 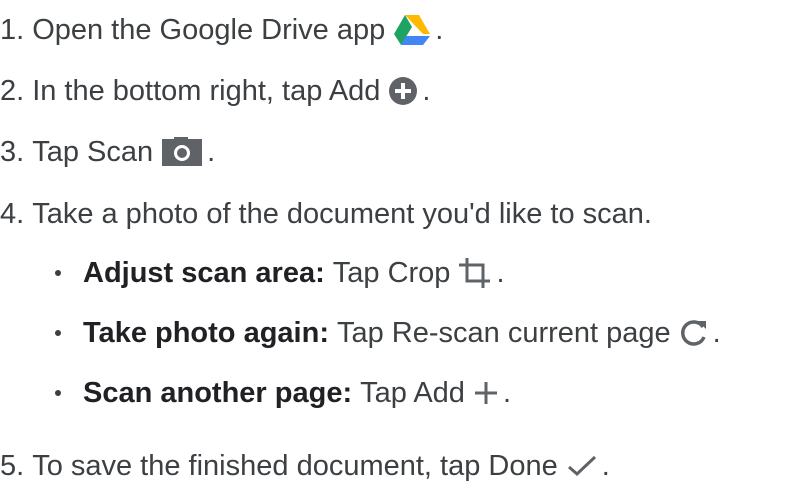 What do you see at coordinates (206, 333) in the screenshot?
I see `bullet-label: Take photo again:` at bounding box center [206, 333].